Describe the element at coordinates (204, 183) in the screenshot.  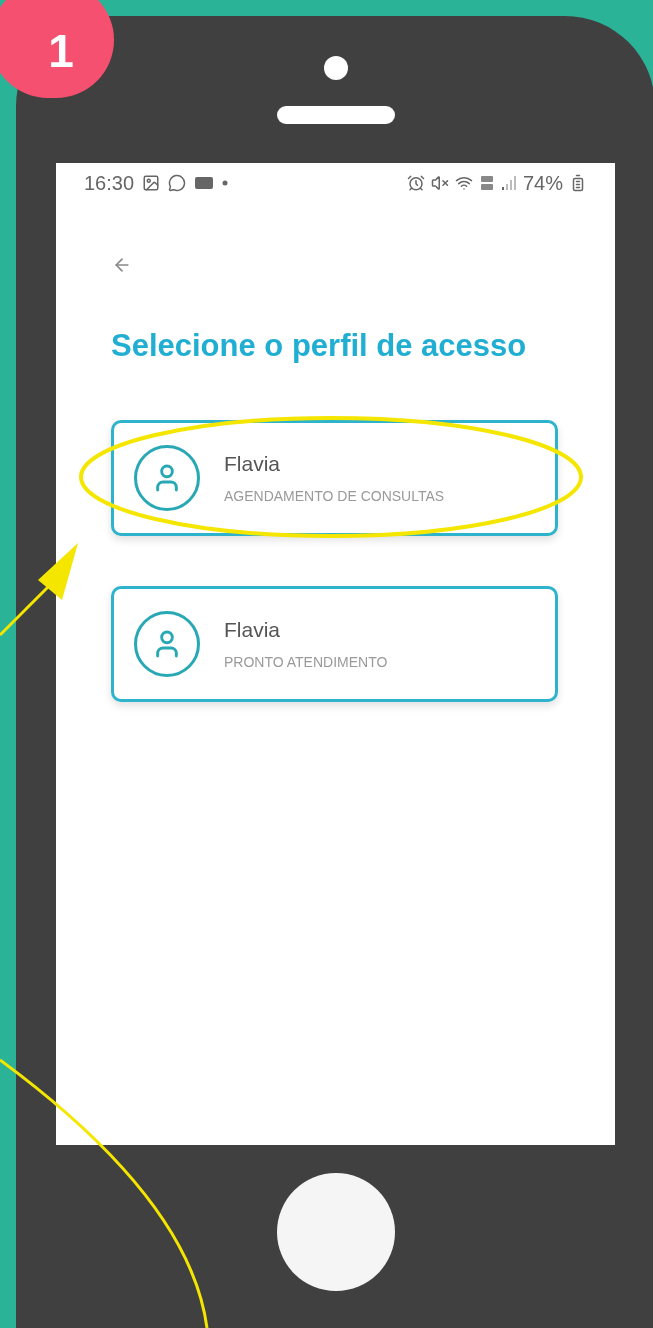
I see `card-icon` at that location.